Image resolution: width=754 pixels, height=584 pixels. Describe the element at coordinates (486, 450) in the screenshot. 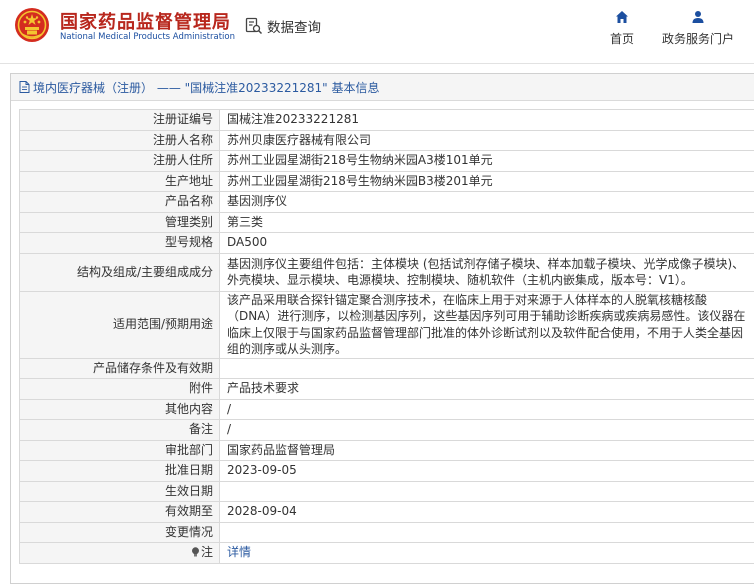

I see `field-value: 国家药品监督管理局` at that location.